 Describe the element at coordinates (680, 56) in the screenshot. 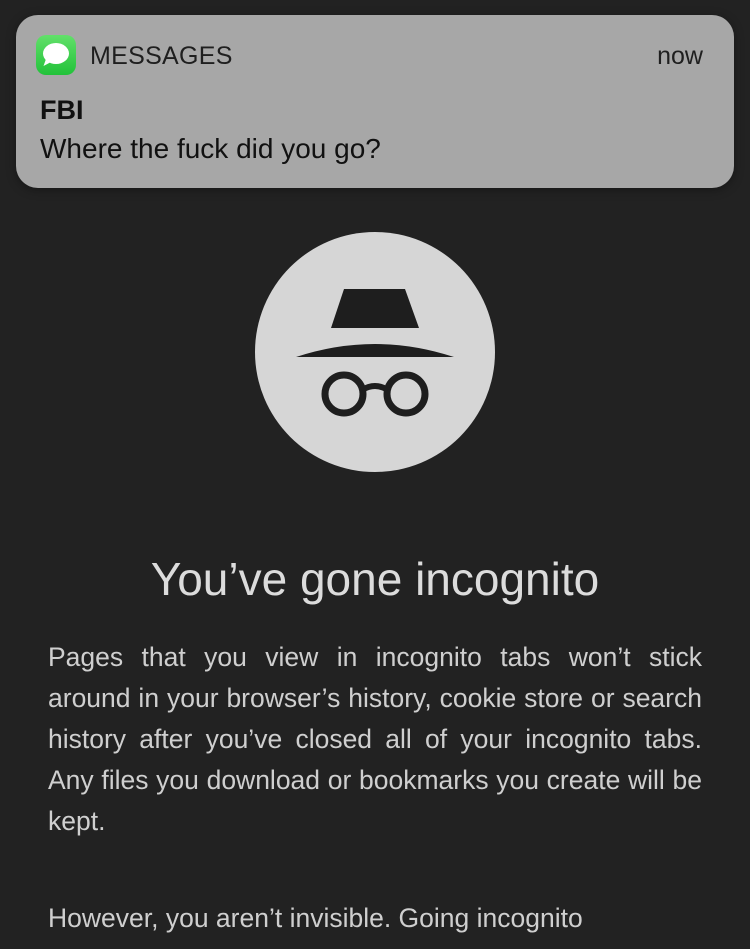

I see `notification-time: now` at that location.